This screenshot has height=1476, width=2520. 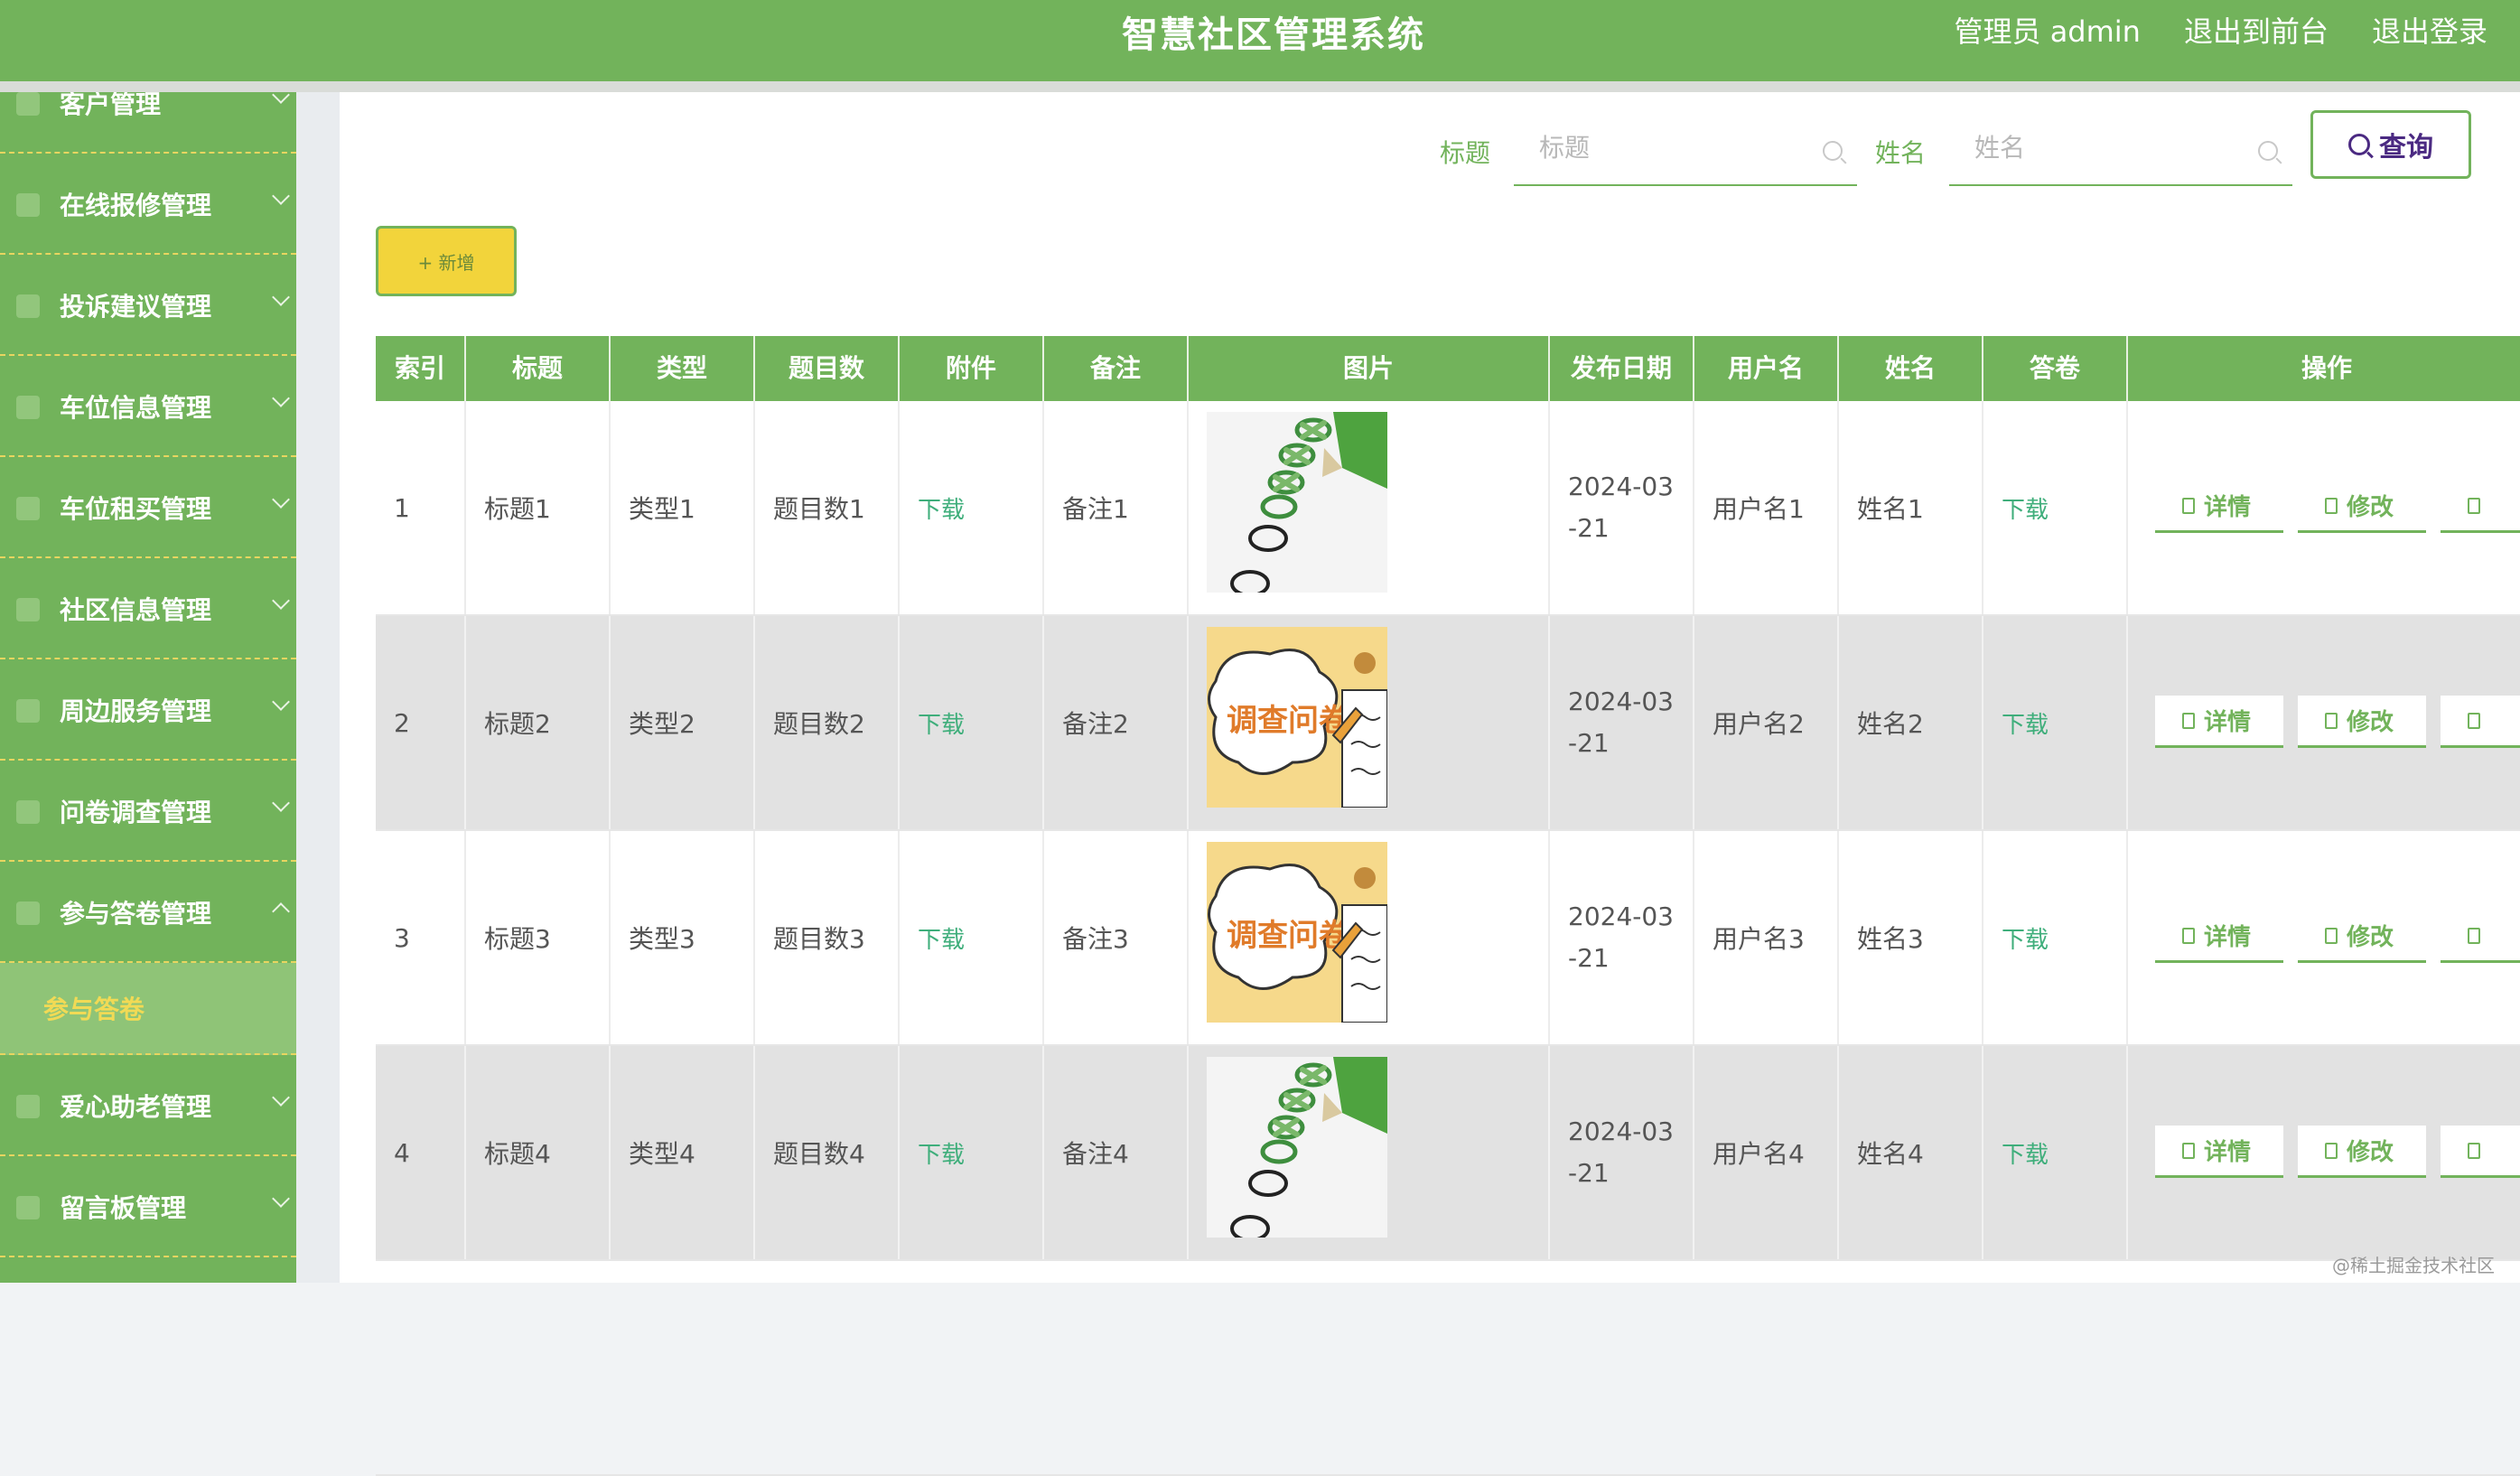 I want to click on cell-text: 用户名4, so click(x=1759, y=1154).